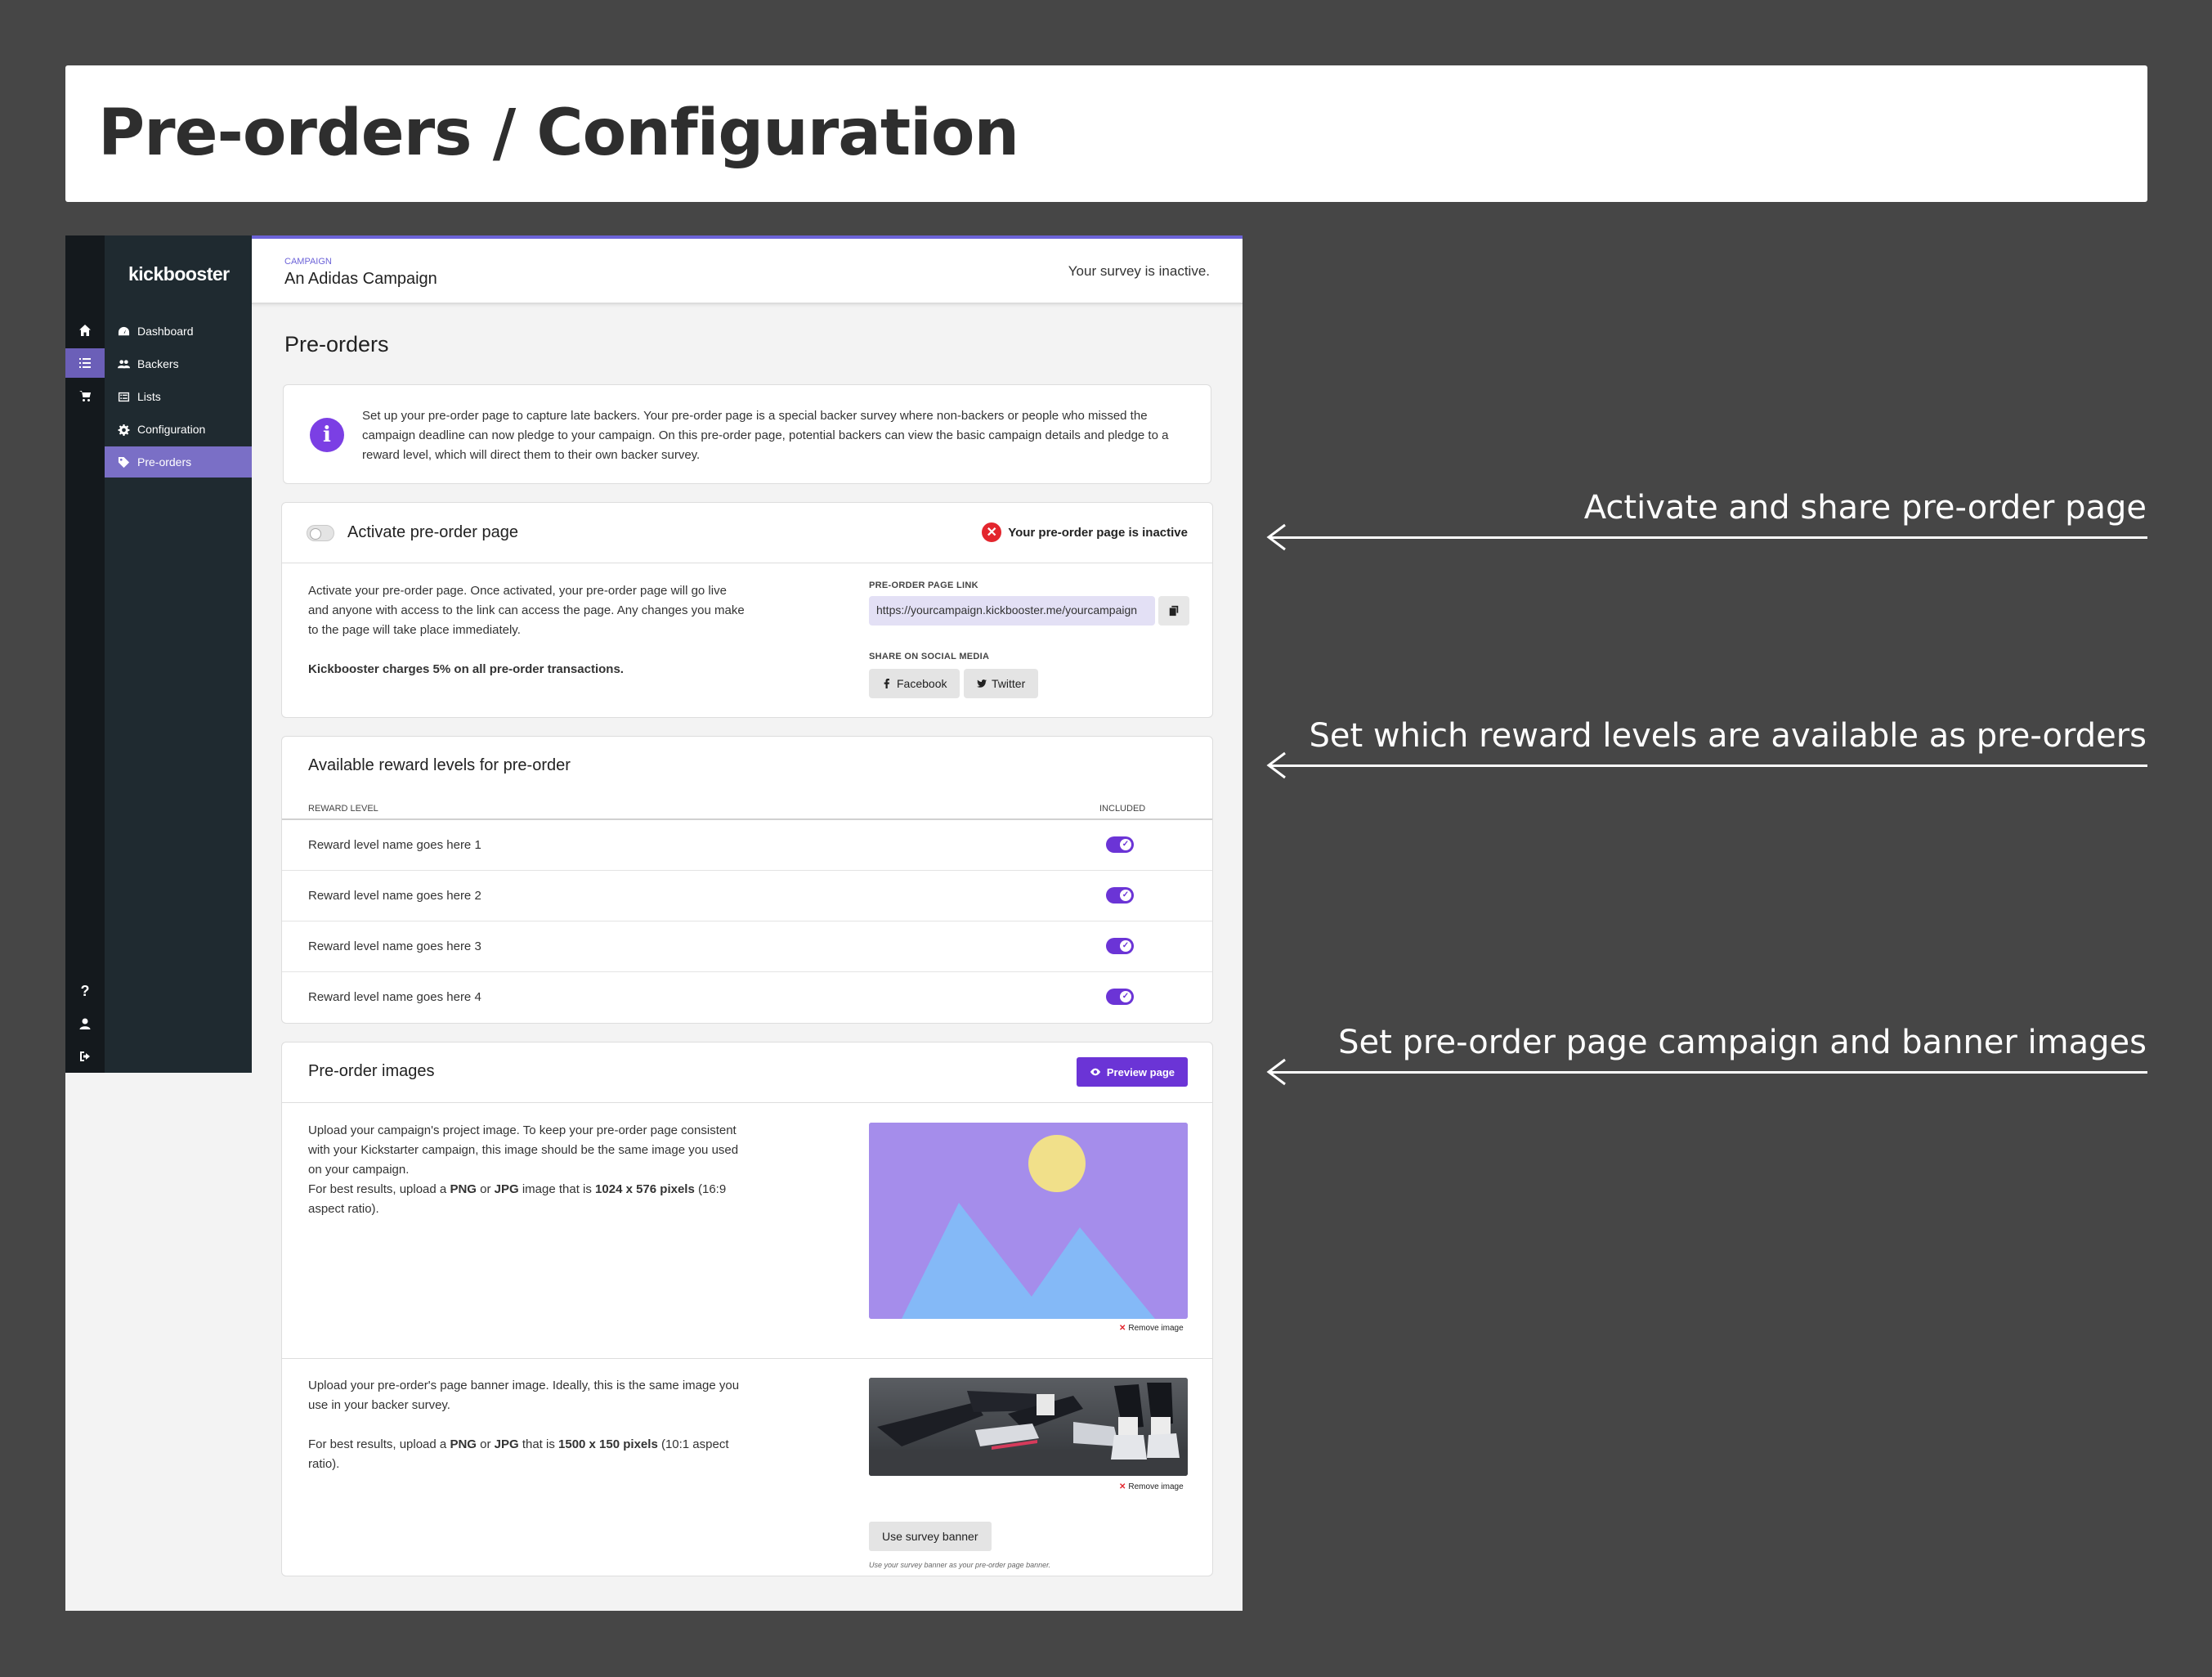 This screenshot has width=2212, height=1677. What do you see at coordinates (1106, 134) in the screenshot?
I see `title-banner: Pre-orders / Configuration` at bounding box center [1106, 134].